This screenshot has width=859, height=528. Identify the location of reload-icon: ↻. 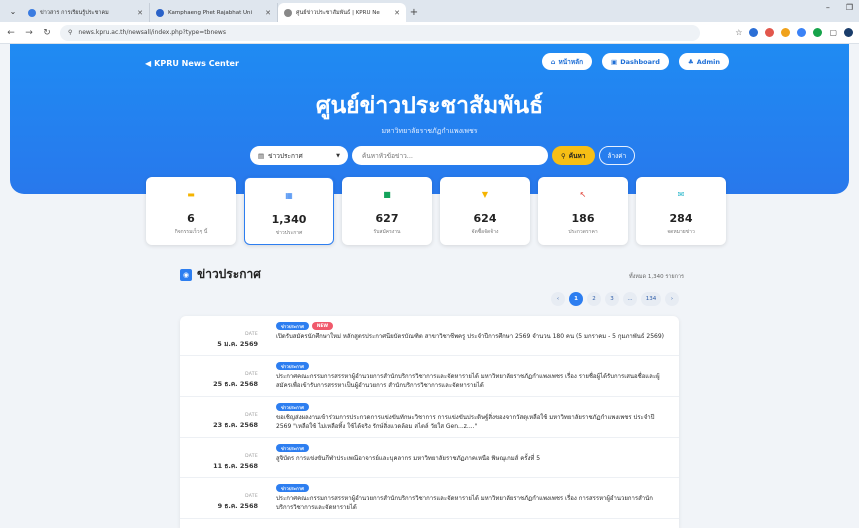
(47, 33).